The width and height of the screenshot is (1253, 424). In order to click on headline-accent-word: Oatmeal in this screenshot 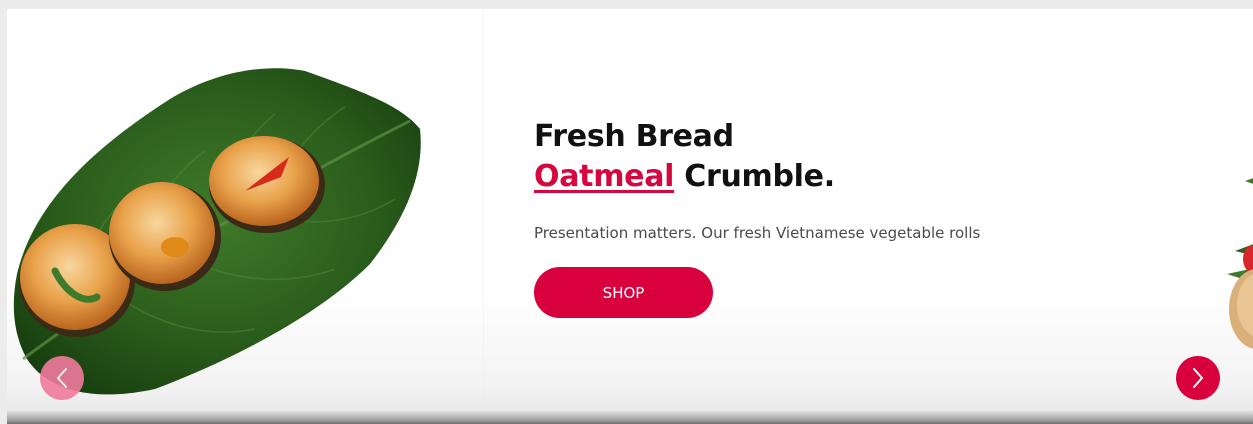, I will do `click(604, 176)`.